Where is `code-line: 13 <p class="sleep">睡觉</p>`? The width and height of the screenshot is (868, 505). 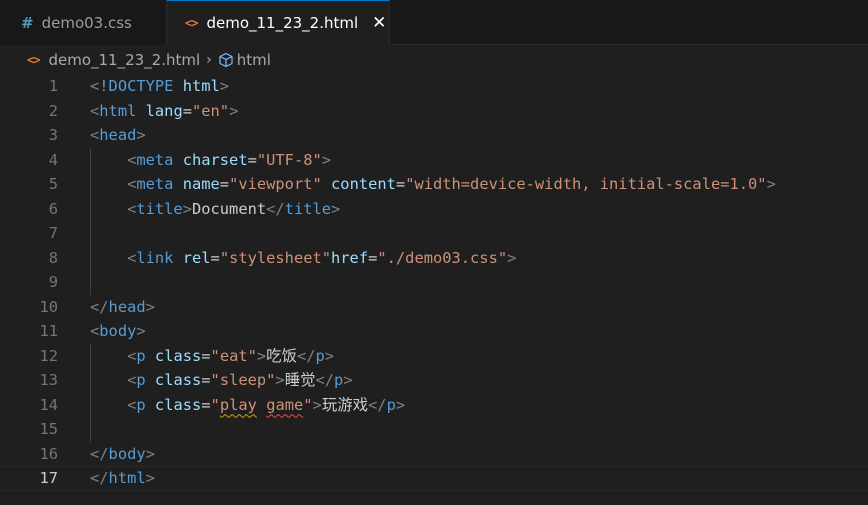
code-line: 13 <p class="sleep">睡觉</p> is located at coordinates (434, 380).